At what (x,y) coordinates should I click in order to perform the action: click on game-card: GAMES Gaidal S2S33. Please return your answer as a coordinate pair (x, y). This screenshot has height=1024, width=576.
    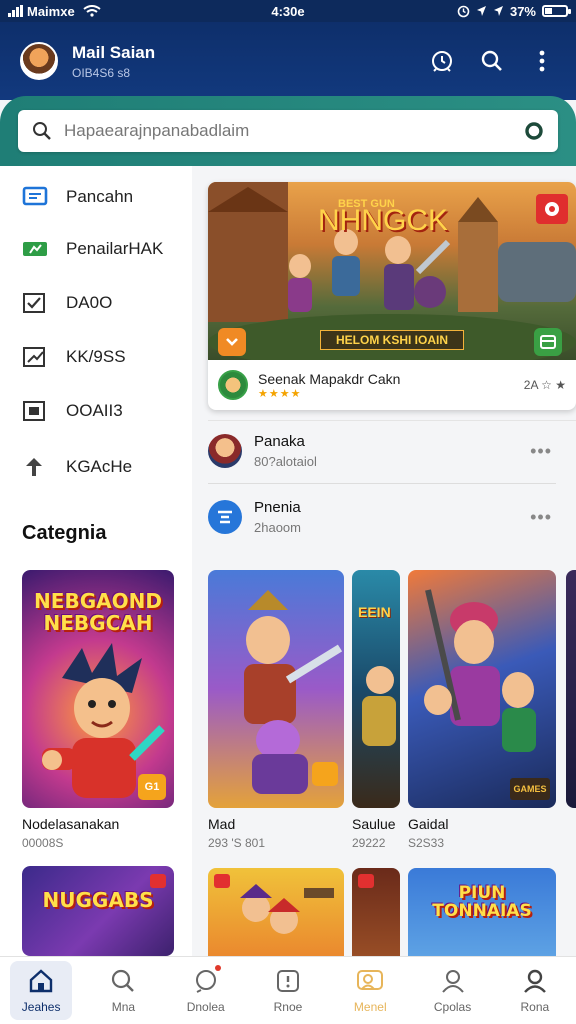
    Looking at the image, I should click on (482, 710).